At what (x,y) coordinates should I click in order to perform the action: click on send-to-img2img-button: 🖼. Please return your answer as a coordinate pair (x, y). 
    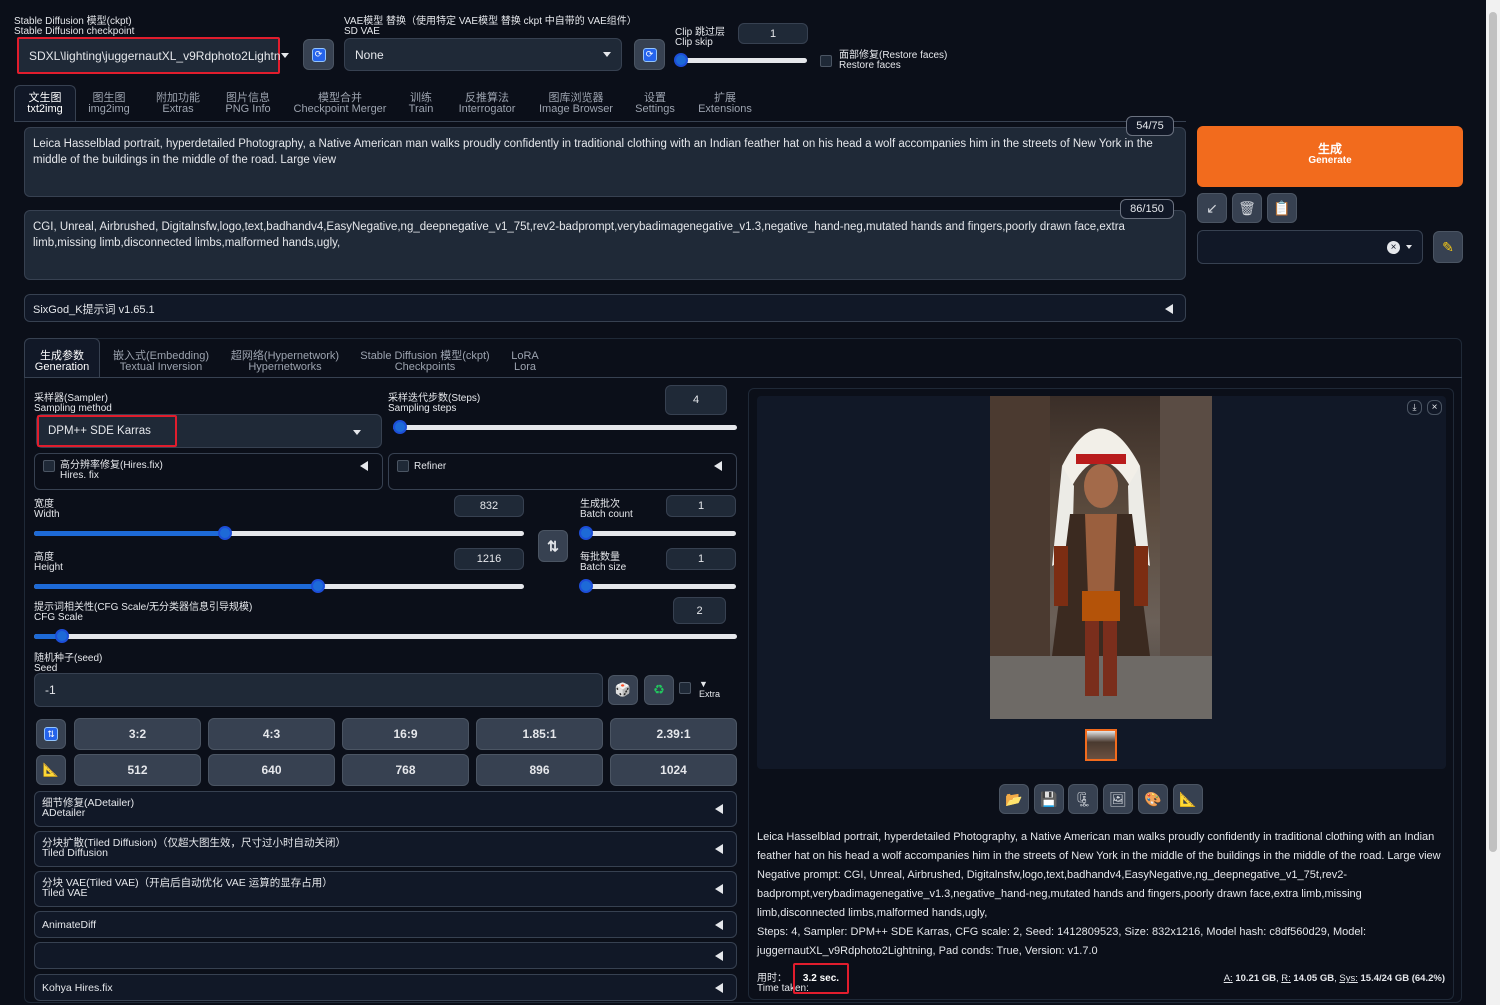
    Looking at the image, I should click on (1118, 799).